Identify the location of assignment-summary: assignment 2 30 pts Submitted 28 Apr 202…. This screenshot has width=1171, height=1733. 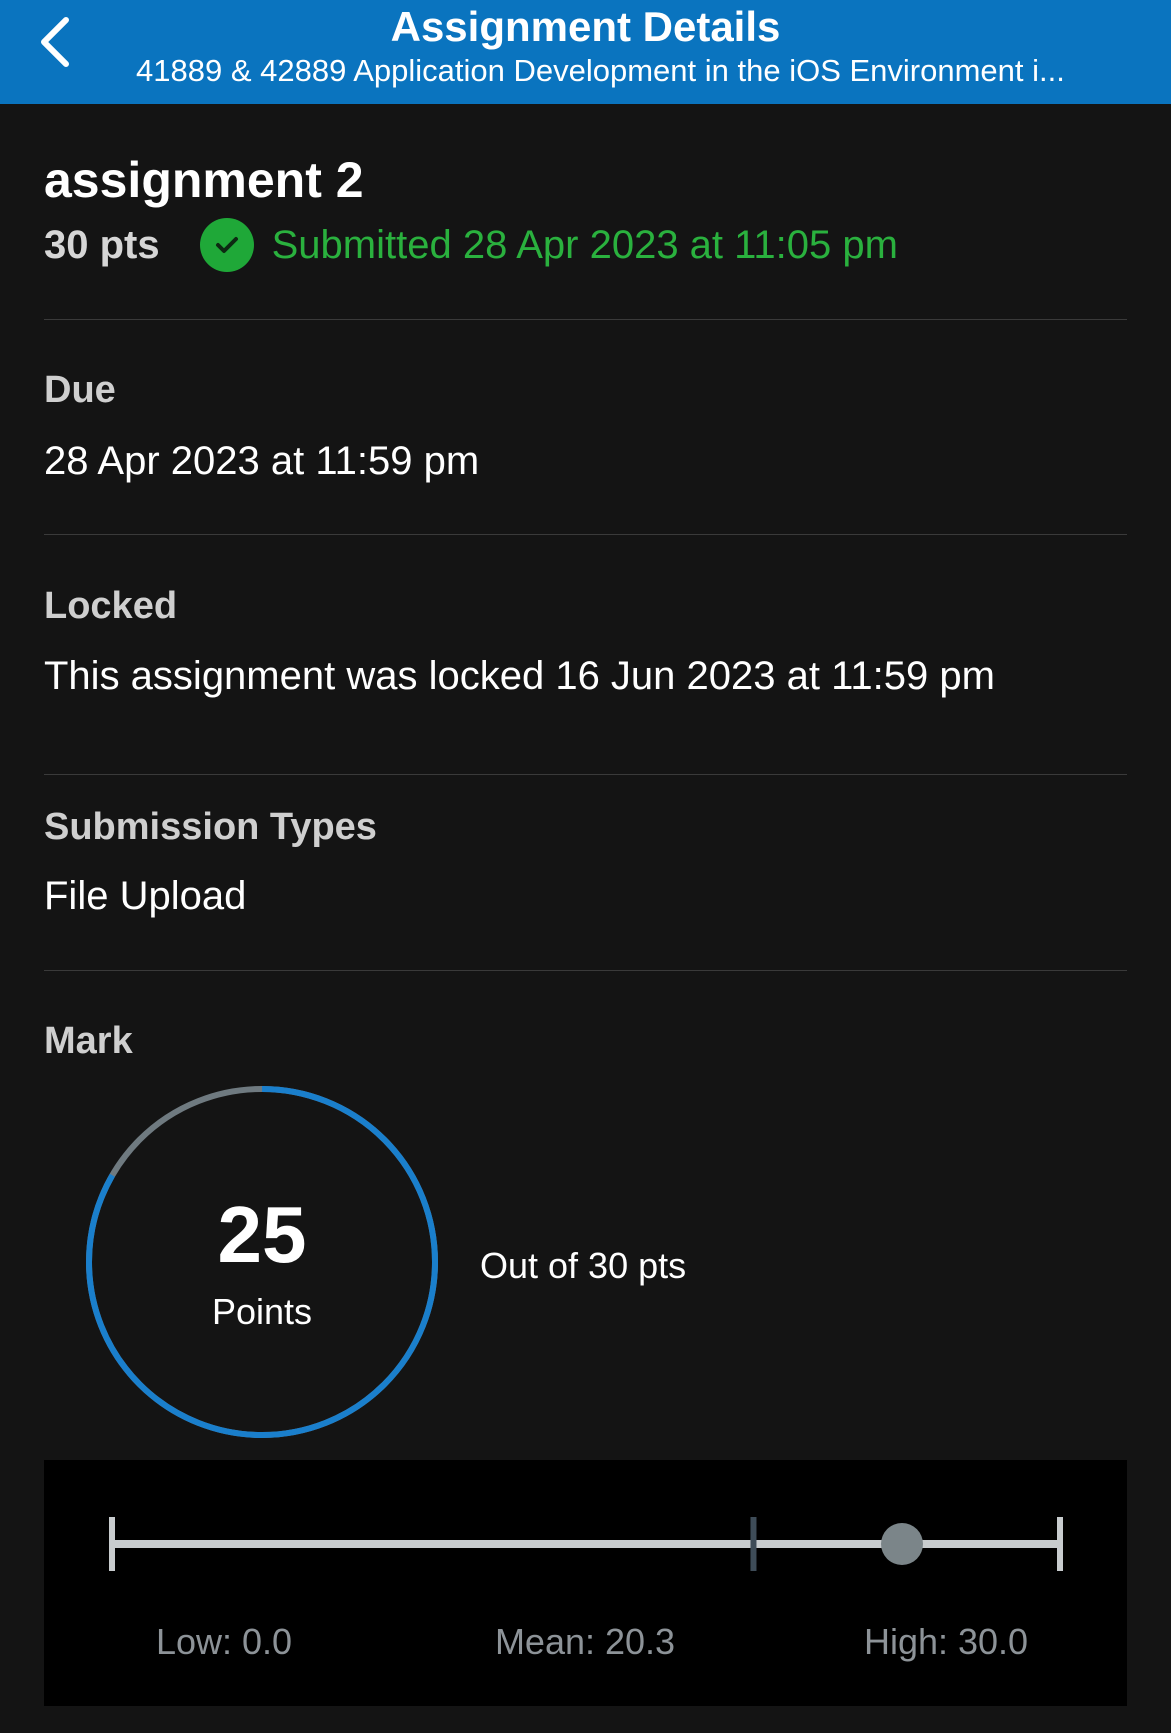
(585, 212).